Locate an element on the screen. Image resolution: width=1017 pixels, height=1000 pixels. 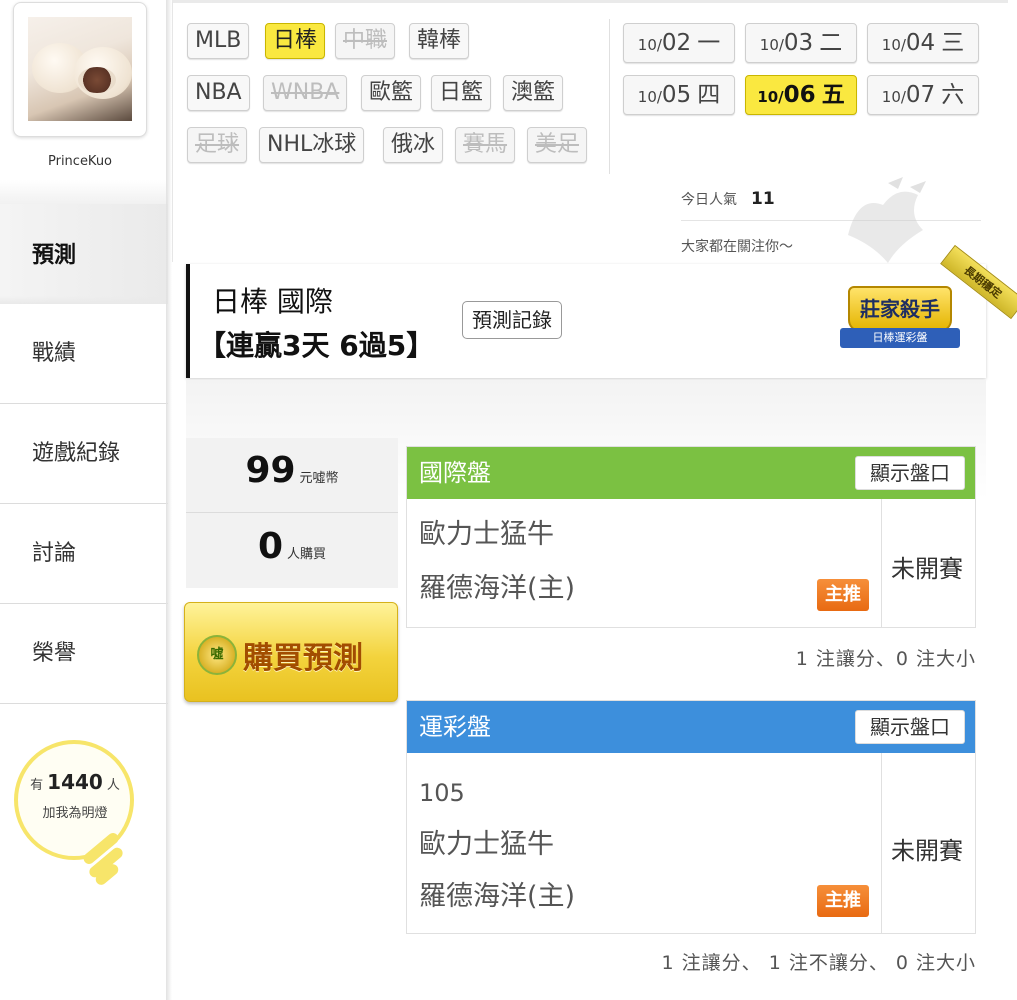
buyer-count: 0 人購買 is located at coordinates (292, 546).